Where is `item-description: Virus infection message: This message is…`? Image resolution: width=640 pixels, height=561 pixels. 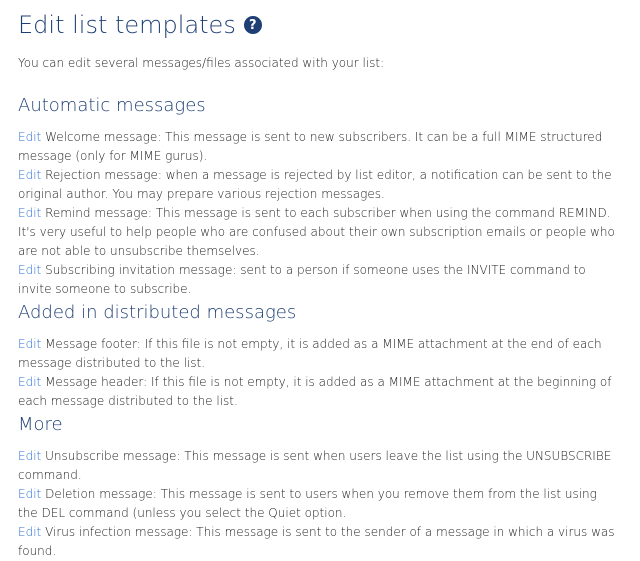
item-description: Virus infection message: This message is… is located at coordinates (316, 541).